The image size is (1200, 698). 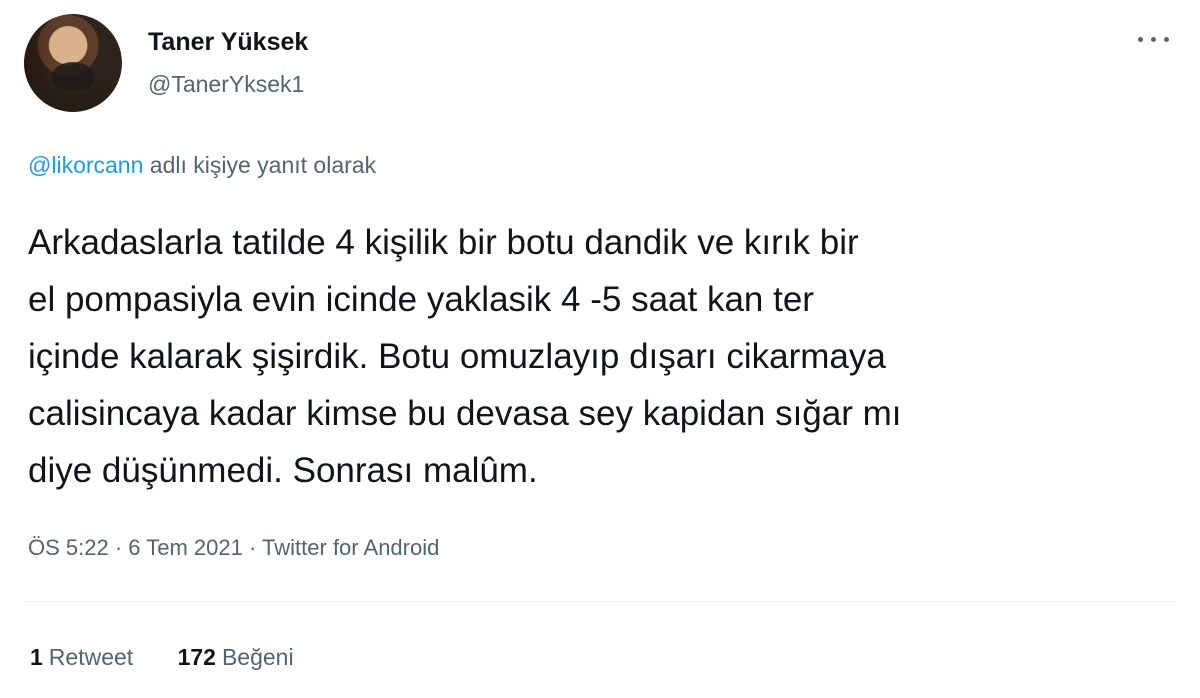 What do you see at coordinates (226, 84) in the screenshot?
I see `author-handle: @TanerYksek1` at bounding box center [226, 84].